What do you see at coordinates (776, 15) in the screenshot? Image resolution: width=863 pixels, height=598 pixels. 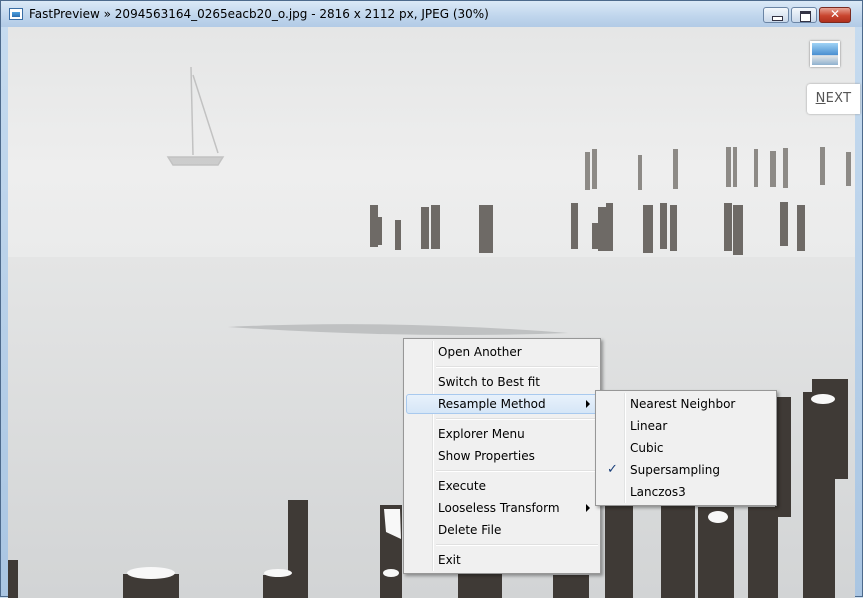 I see `minimize-button` at bounding box center [776, 15].